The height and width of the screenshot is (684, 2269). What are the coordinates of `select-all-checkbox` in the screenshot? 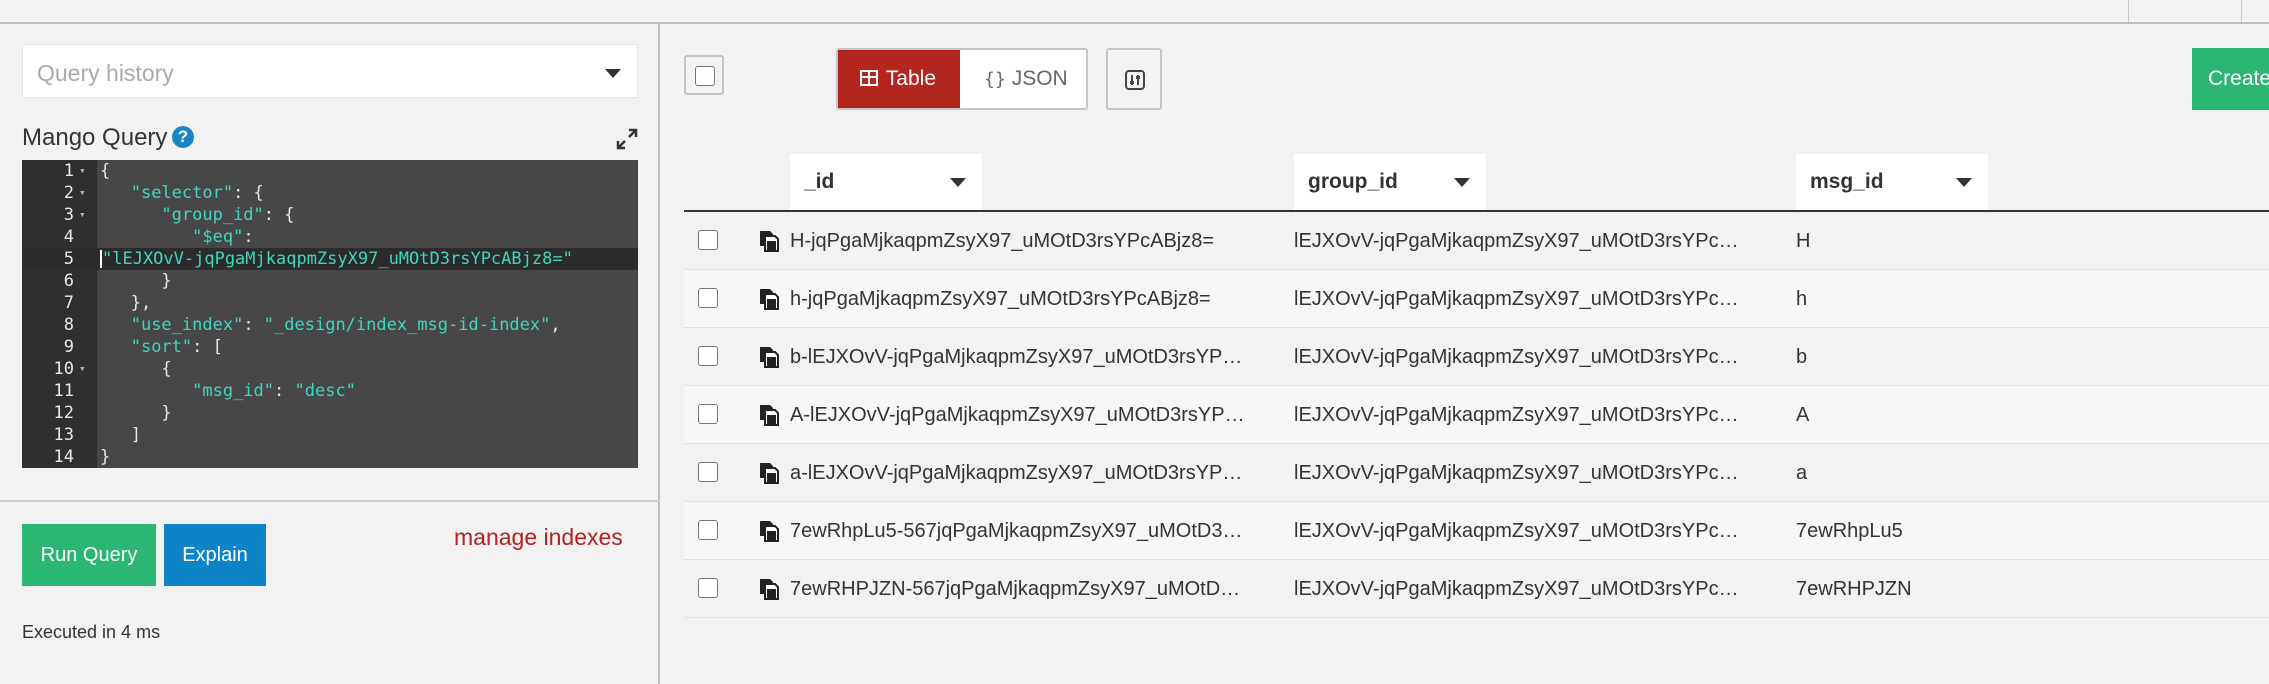 It's located at (705, 76).